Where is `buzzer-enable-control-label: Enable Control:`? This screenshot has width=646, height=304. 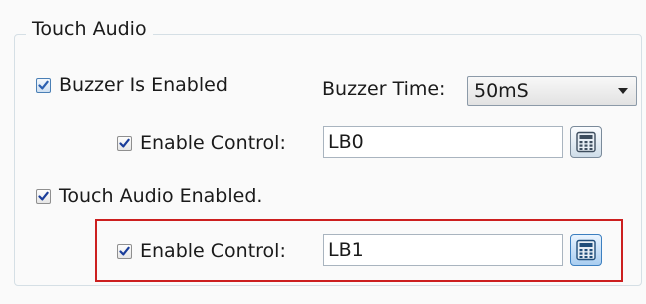 buzzer-enable-control-label: Enable Control: is located at coordinates (213, 143).